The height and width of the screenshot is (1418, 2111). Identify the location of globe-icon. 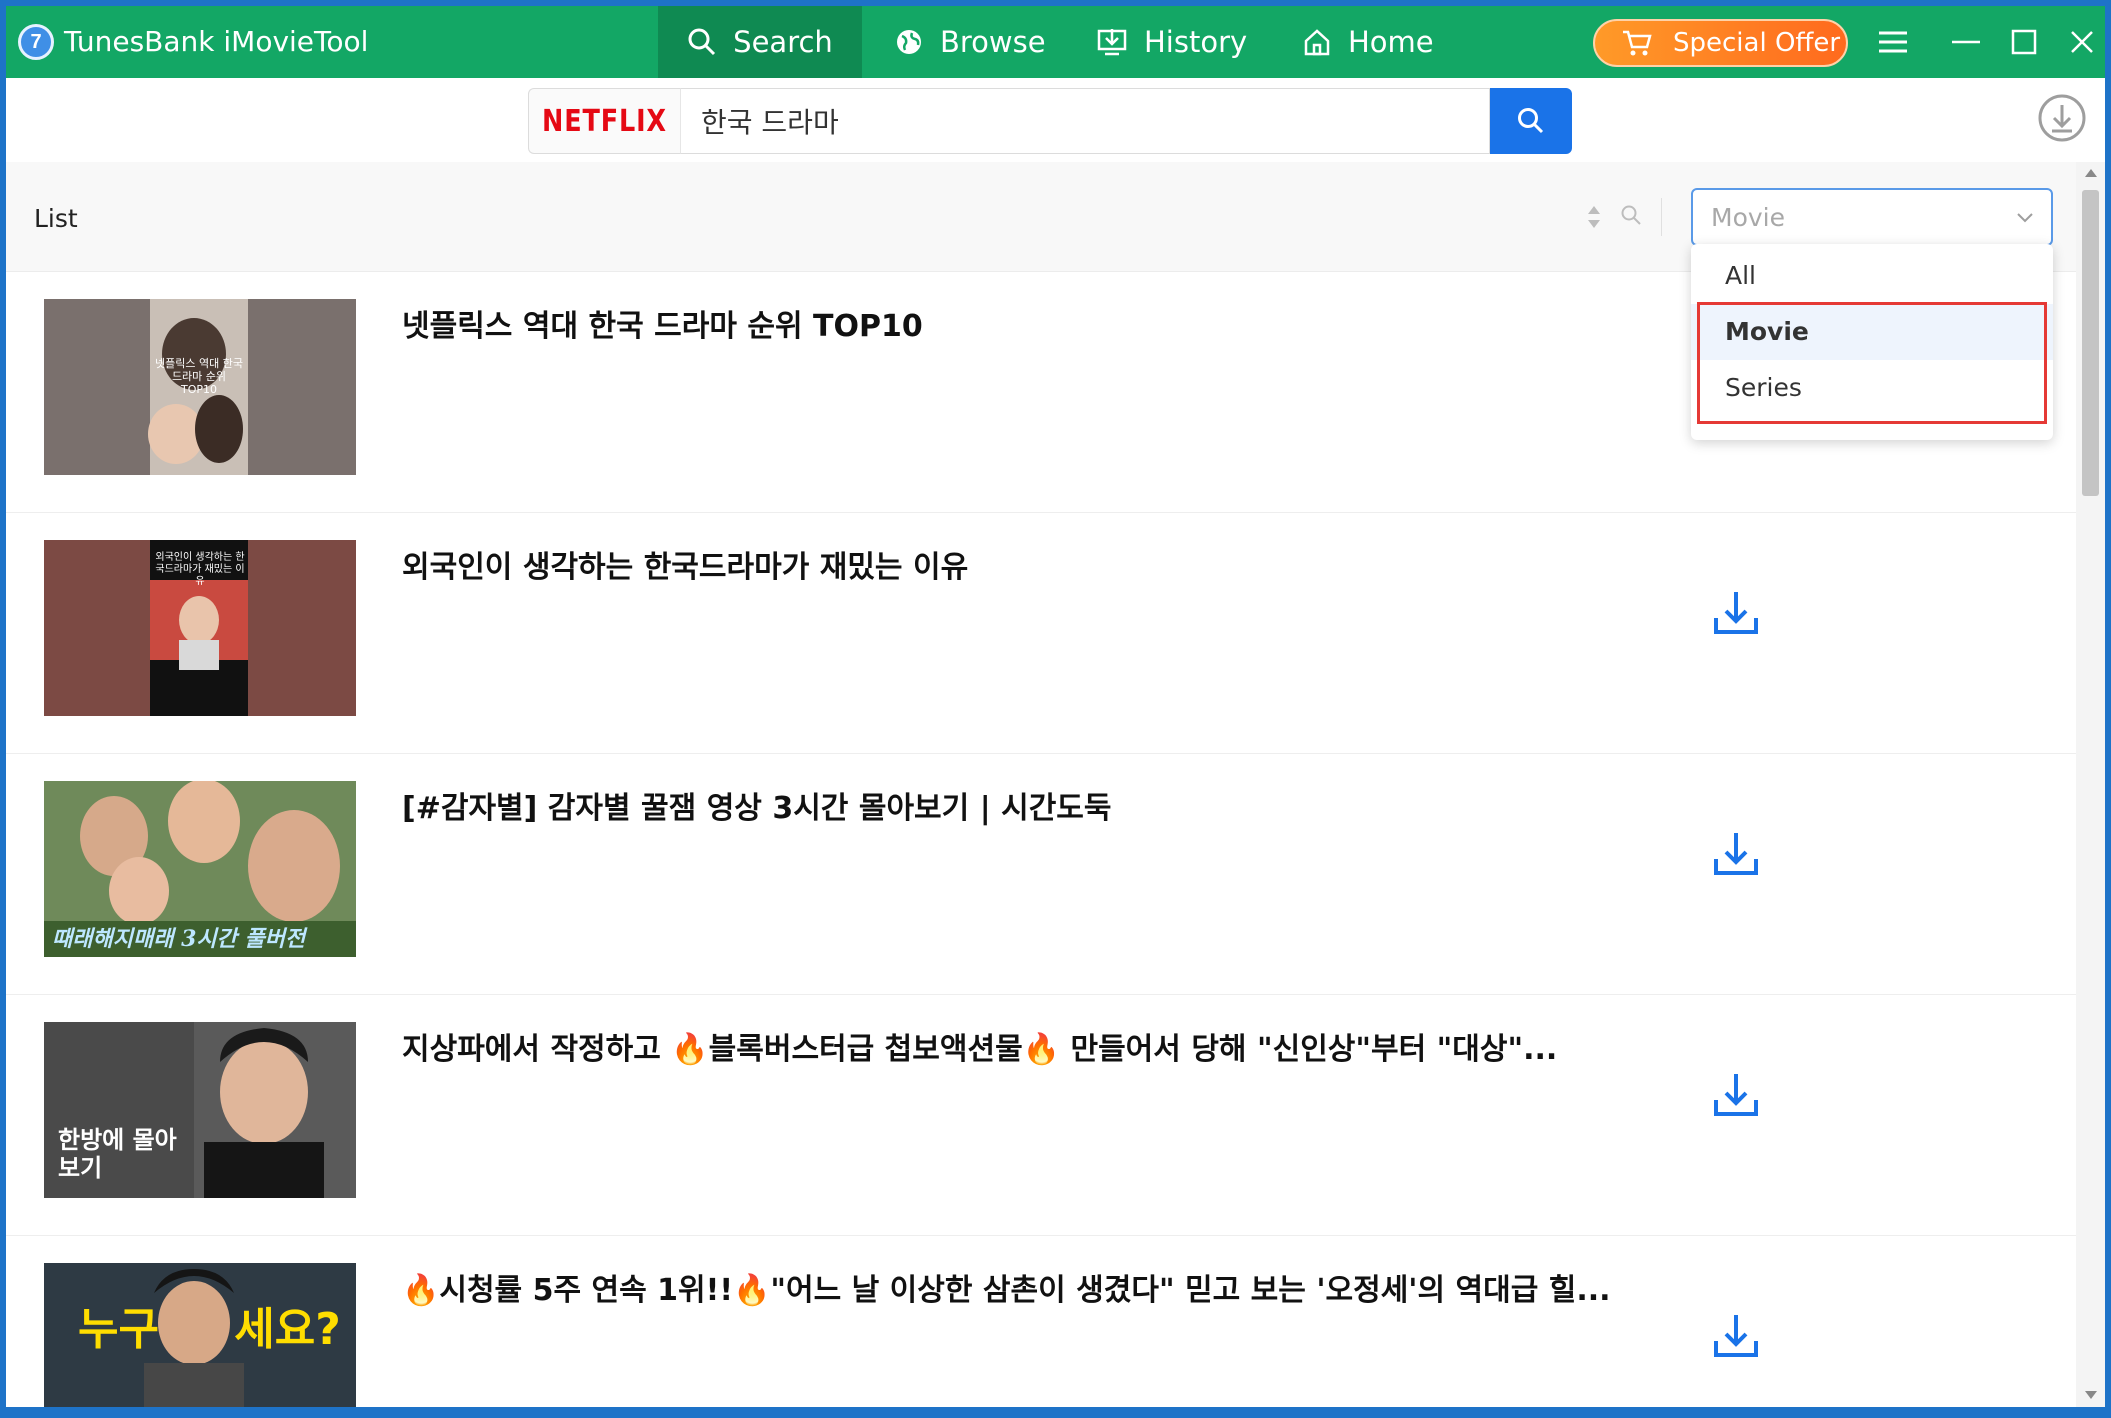
(909, 42).